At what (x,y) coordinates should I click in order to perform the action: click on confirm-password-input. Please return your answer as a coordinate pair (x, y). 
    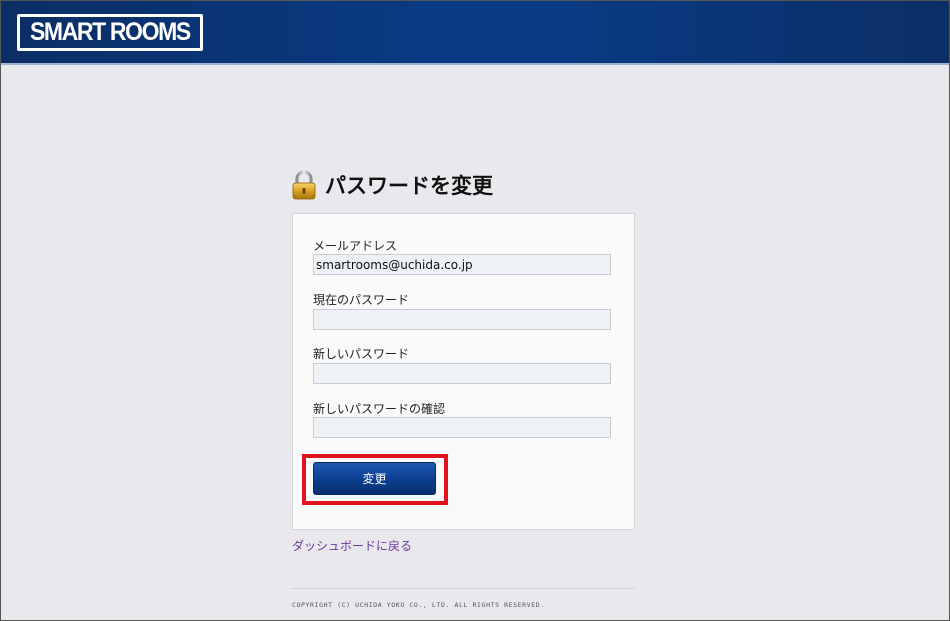
    Looking at the image, I should click on (462, 427).